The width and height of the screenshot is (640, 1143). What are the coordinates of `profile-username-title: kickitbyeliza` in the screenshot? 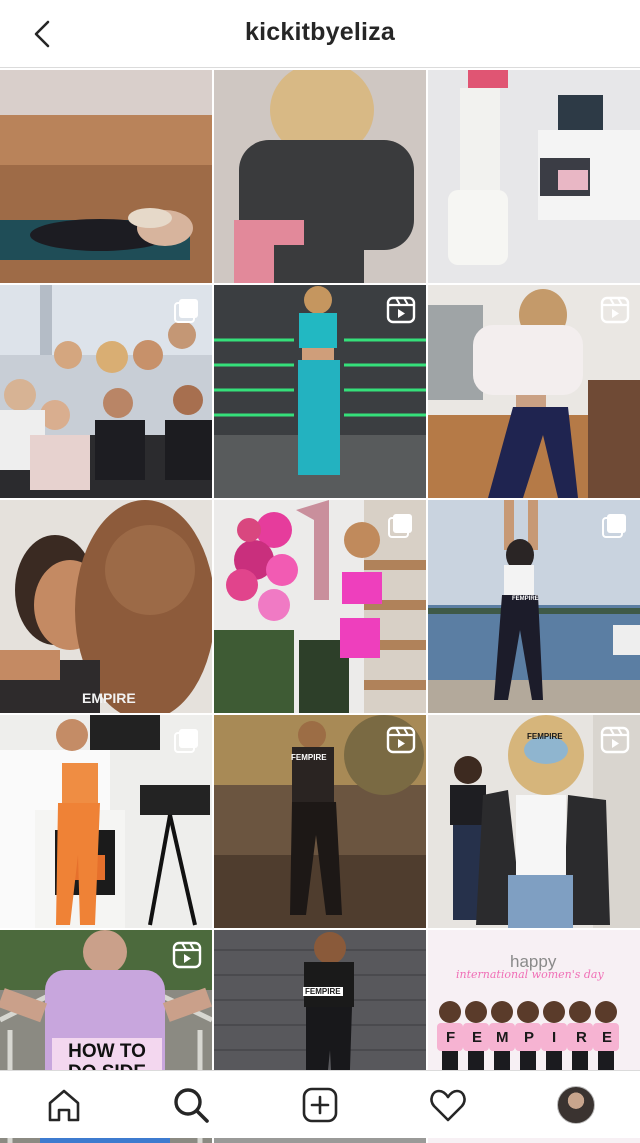 It's located at (320, 32).